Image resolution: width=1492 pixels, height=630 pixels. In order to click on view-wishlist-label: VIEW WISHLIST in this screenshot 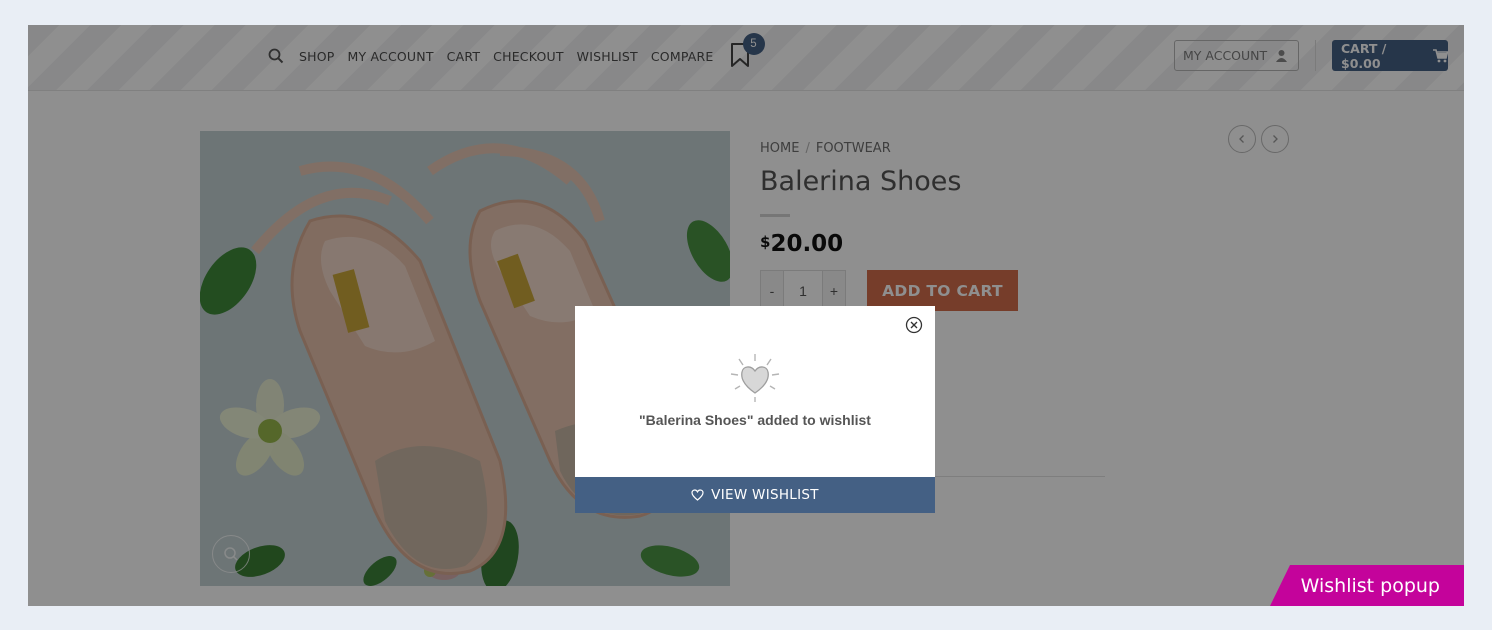, I will do `click(765, 495)`.